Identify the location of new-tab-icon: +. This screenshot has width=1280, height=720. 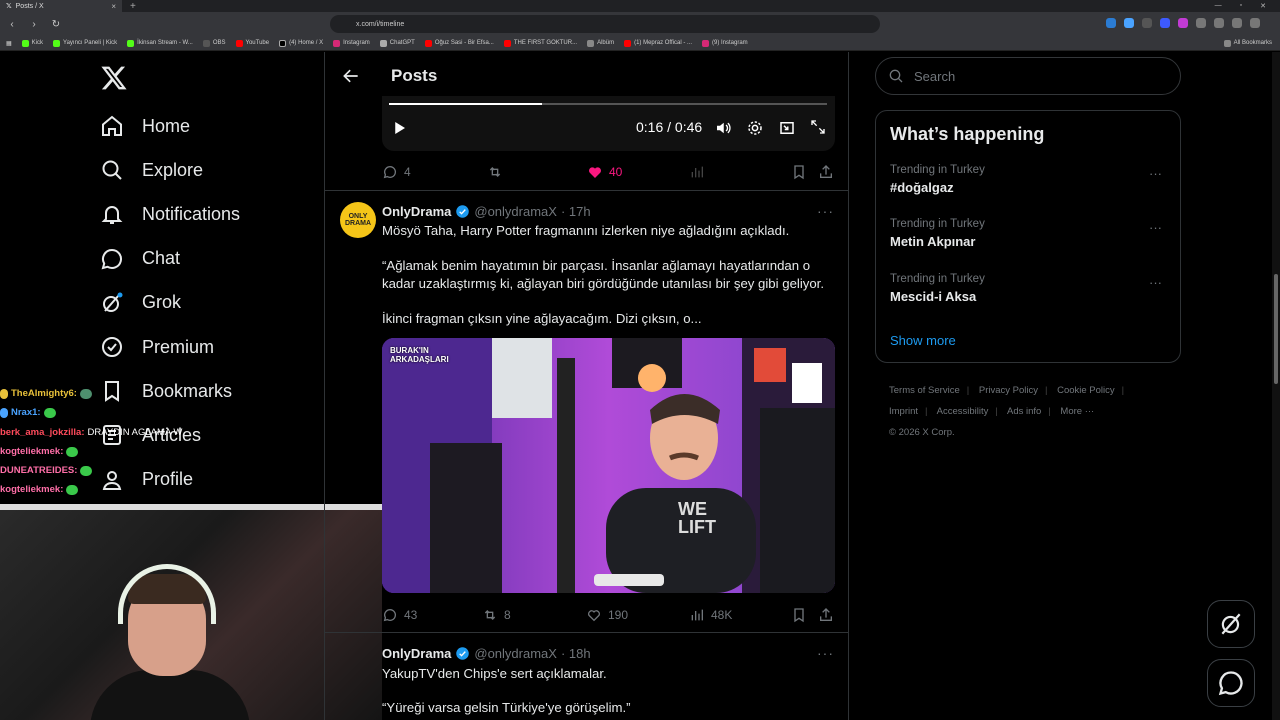
(133, 6).